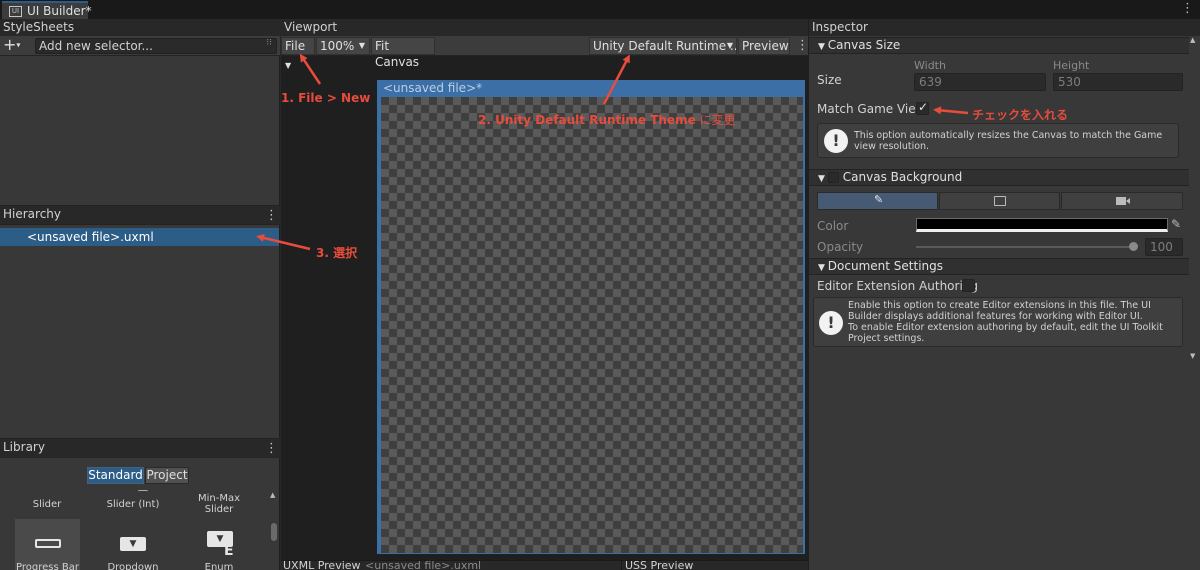 The width and height of the screenshot is (1200, 570). What do you see at coordinates (143, 491) in the screenshot?
I see `slider-int-icon` at bounding box center [143, 491].